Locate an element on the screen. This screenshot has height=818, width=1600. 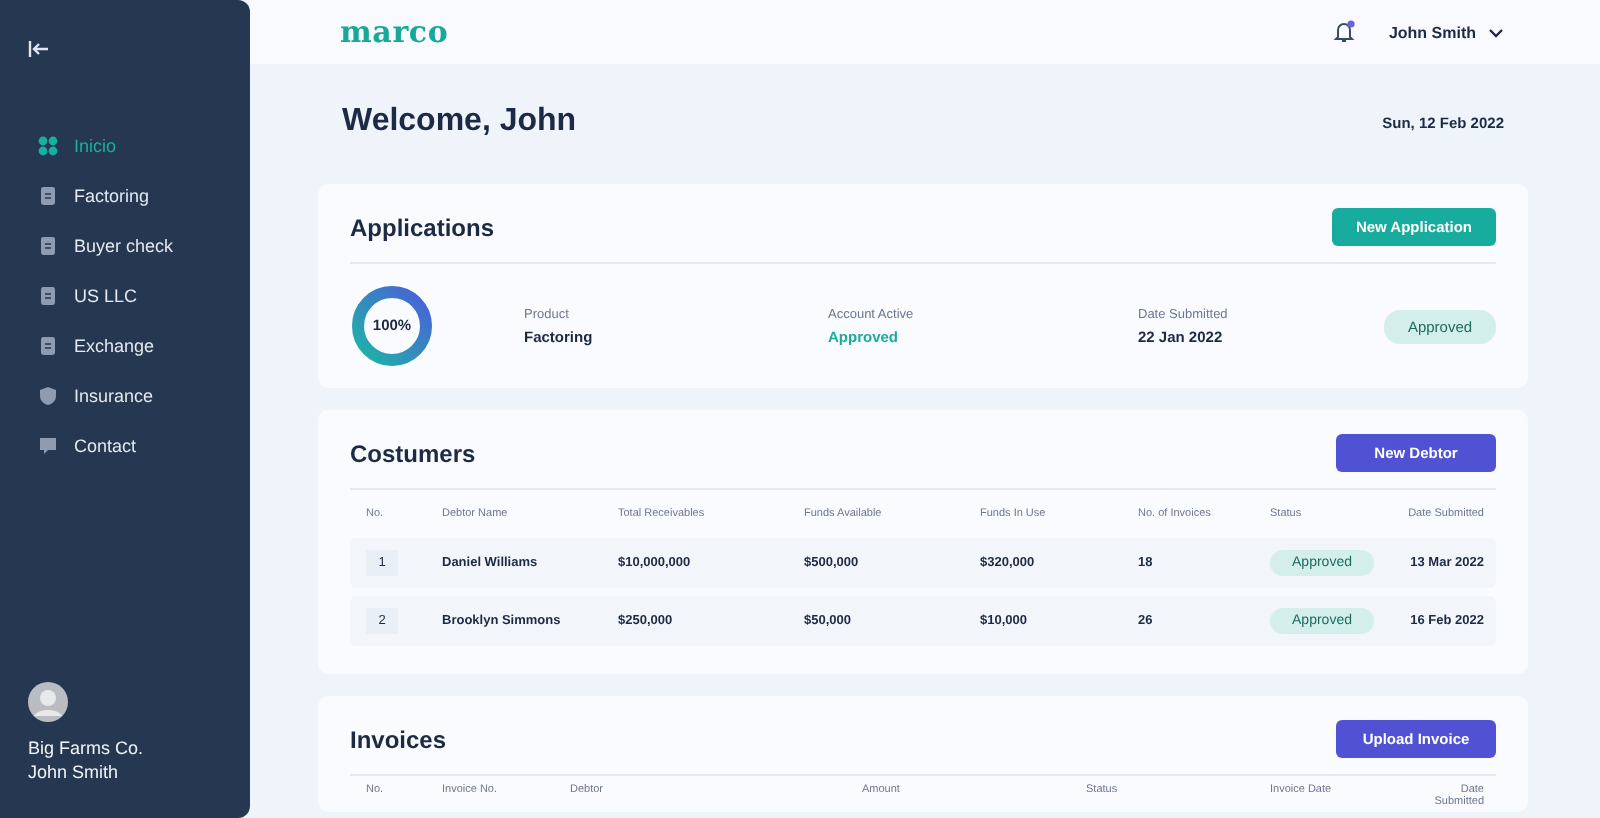
shield-icon is located at coordinates (48, 395).